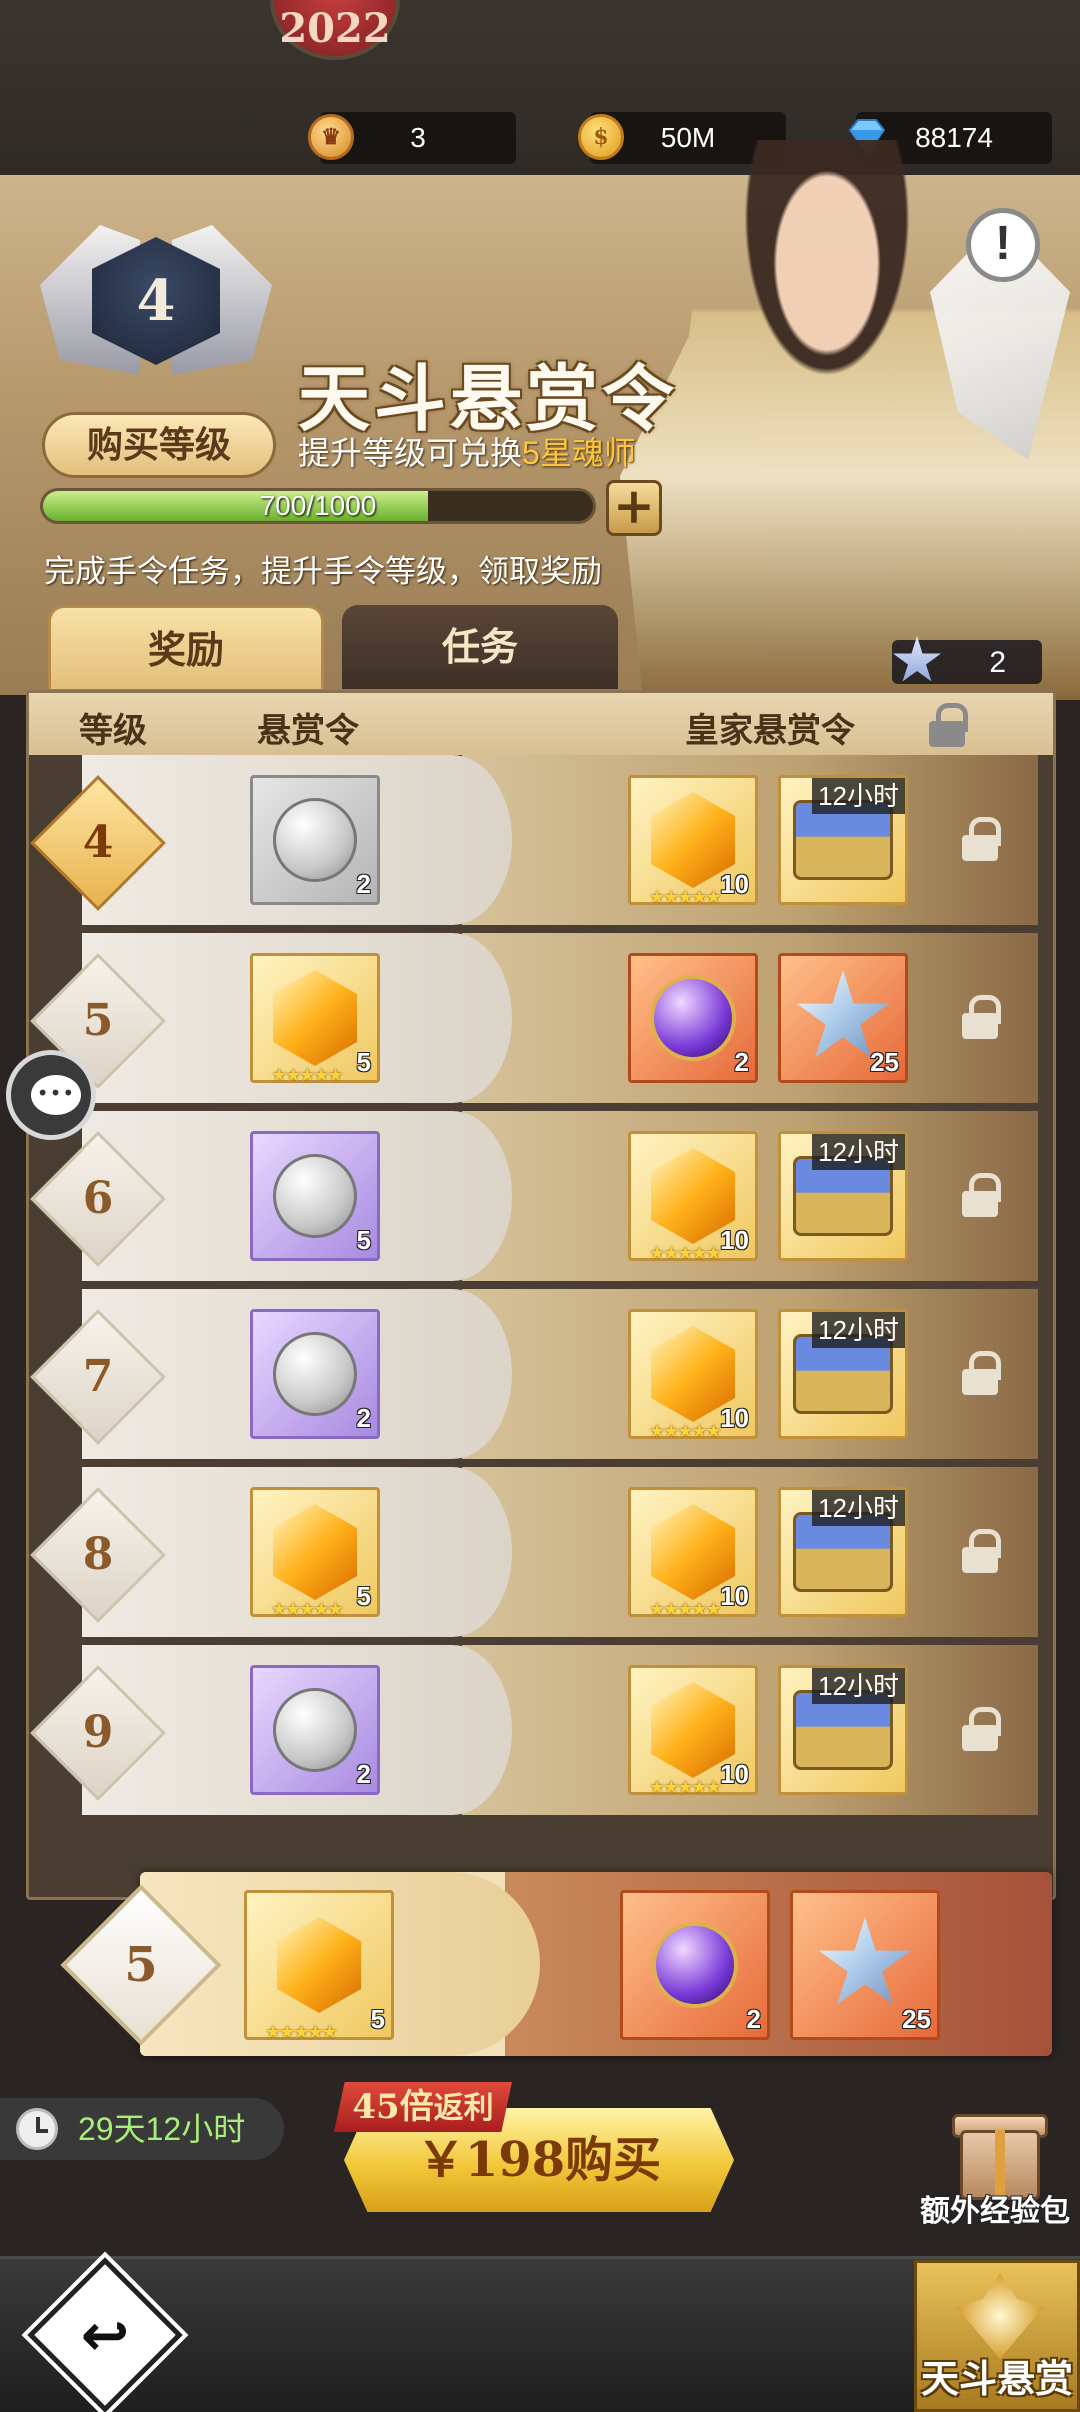 The image size is (1080, 2412). Describe the element at coordinates (865, 1961) in the screenshot. I see `star-shard-icon` at that location.